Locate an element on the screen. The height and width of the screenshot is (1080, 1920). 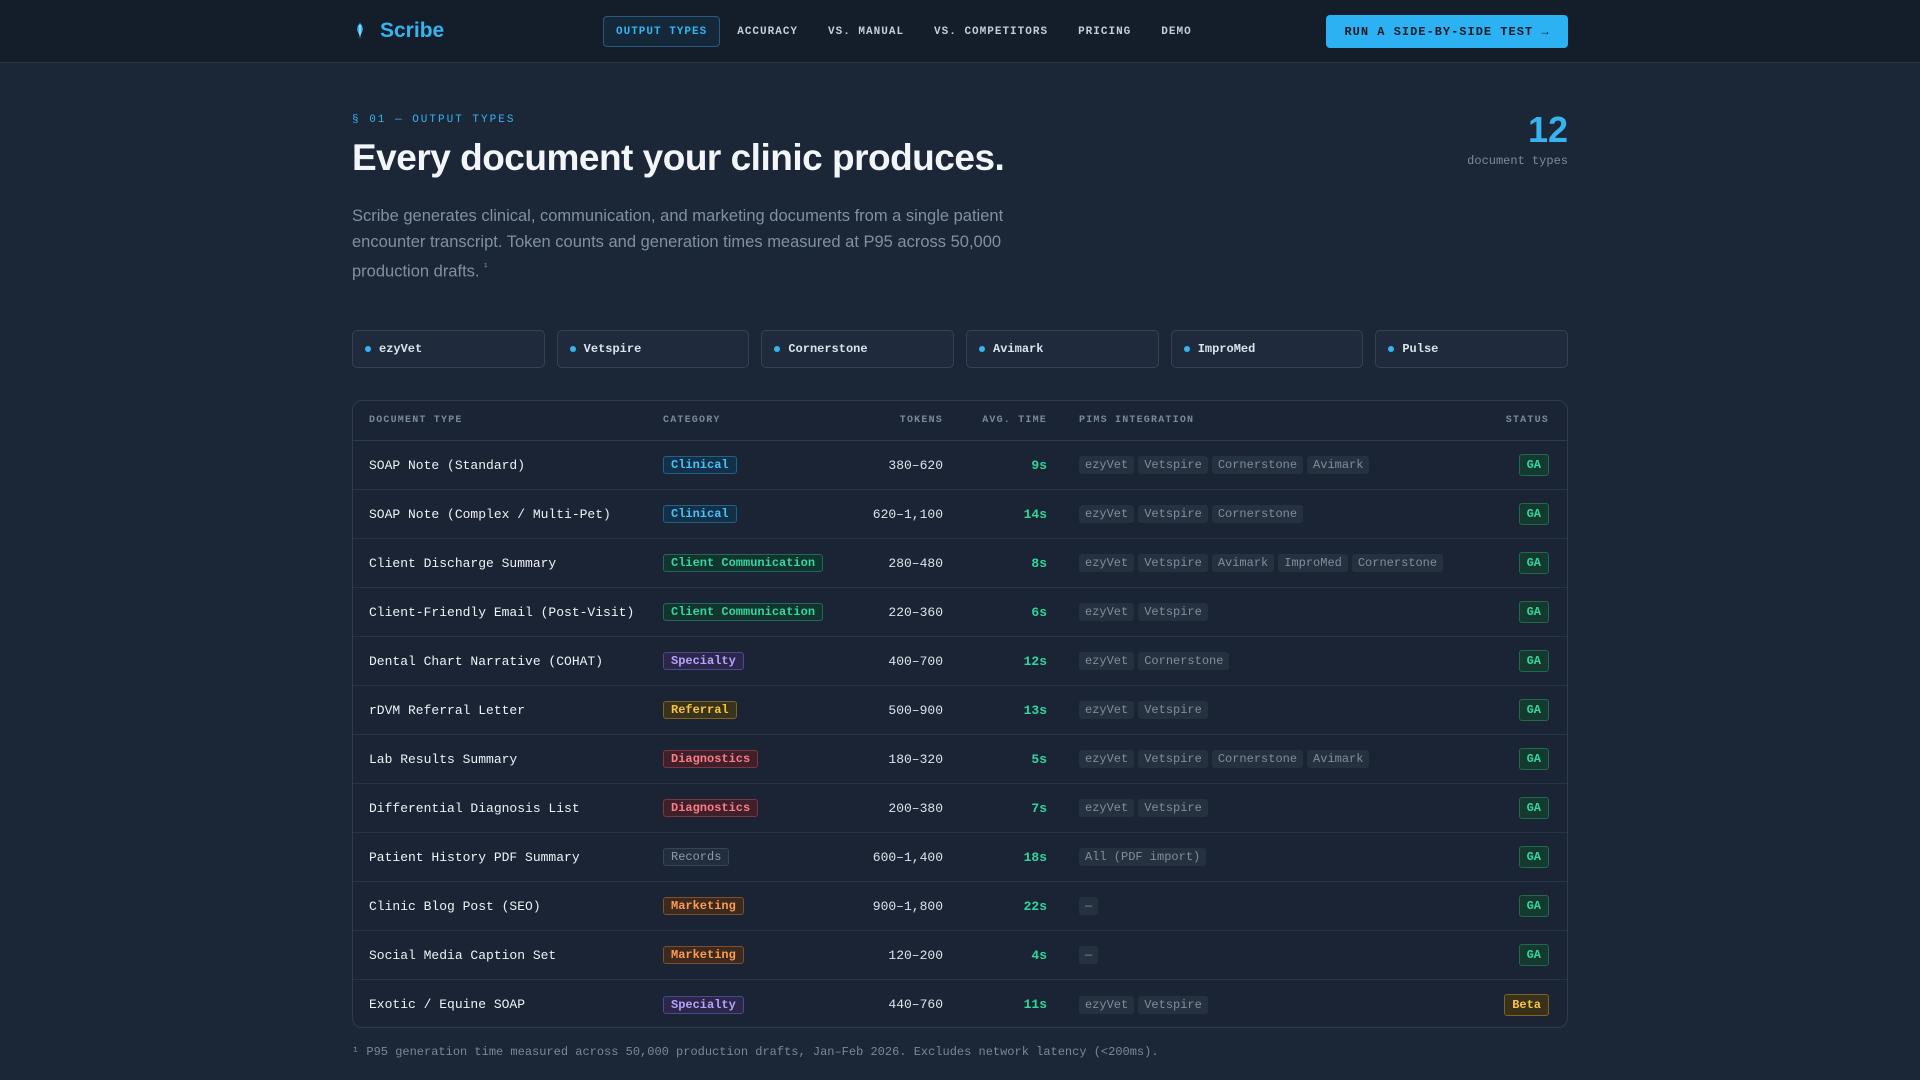
header-tokens: TOKENS is located at coordinates (893, 420).